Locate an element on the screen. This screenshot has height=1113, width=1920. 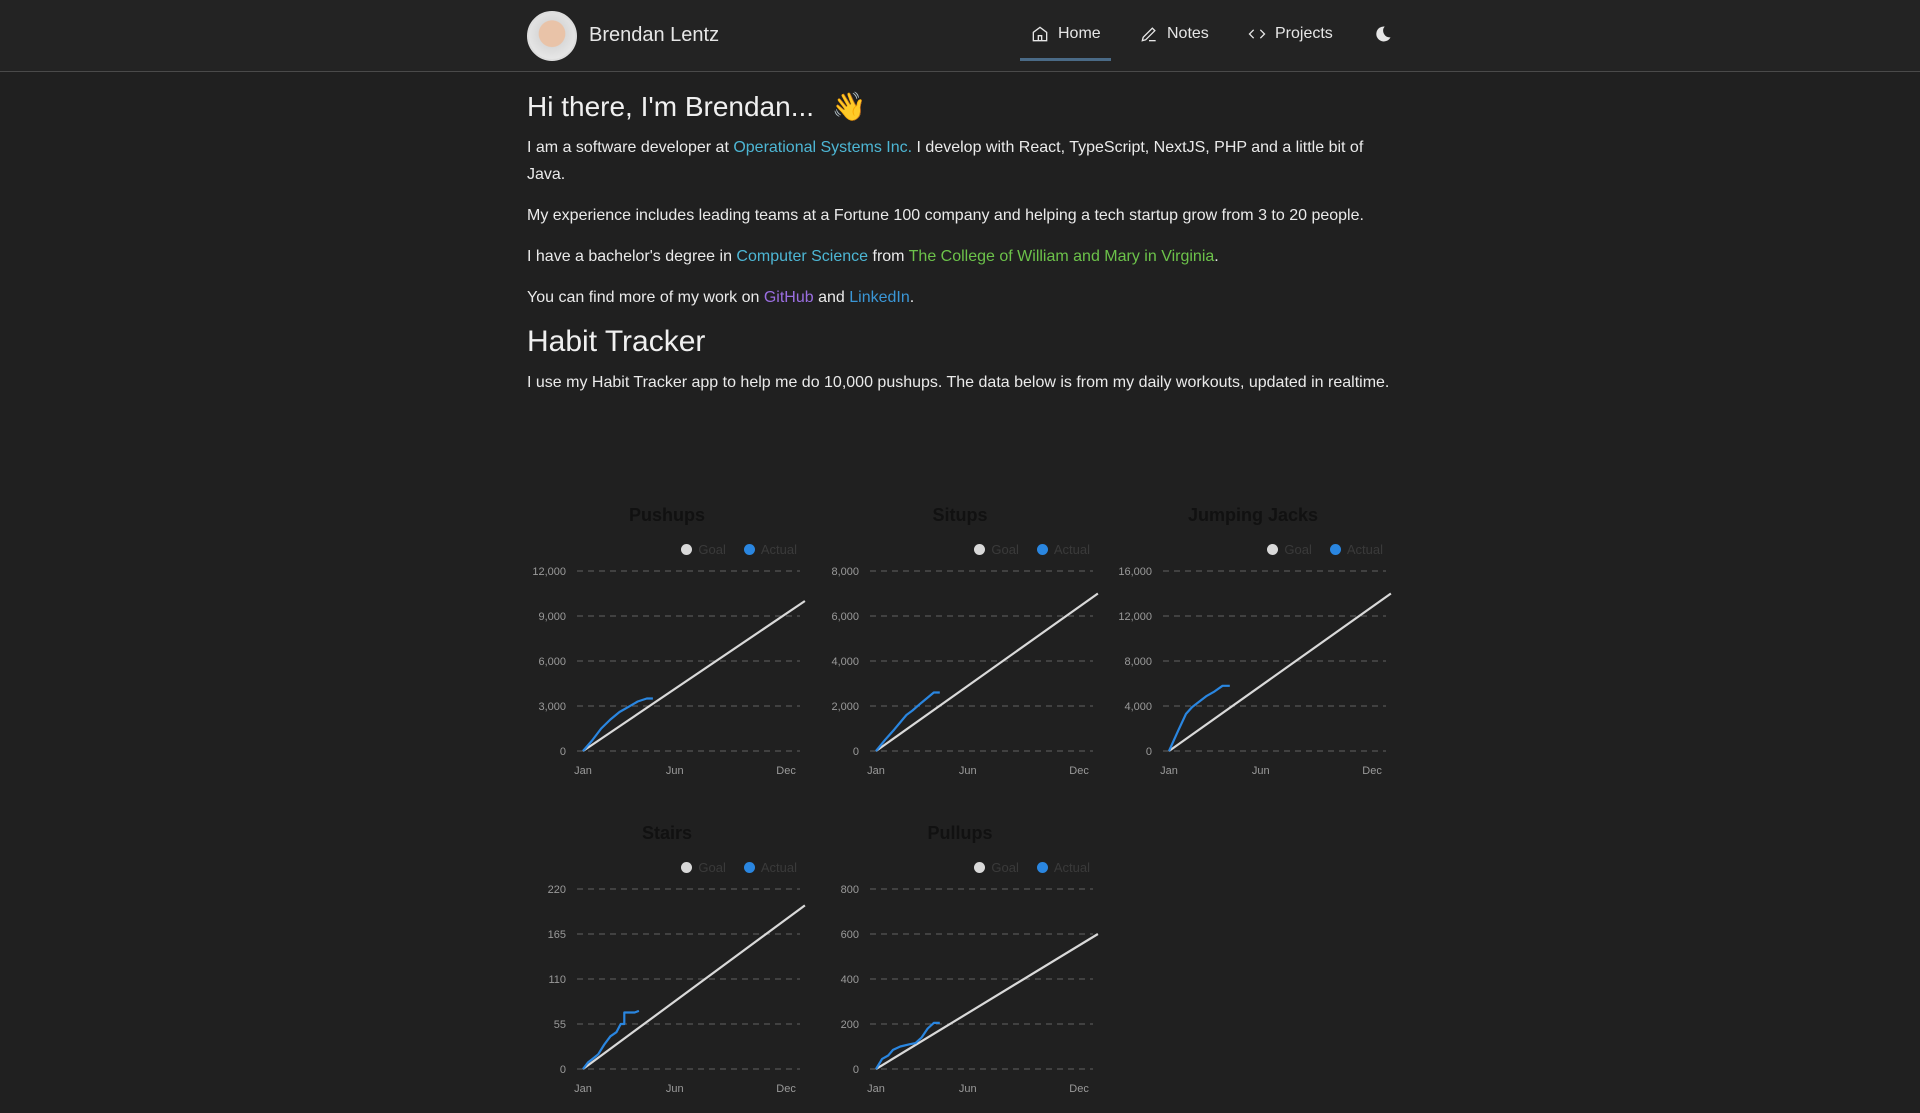
chart-plot: 0 55 110 165 220 Jan Jun Dec is located at coordinates (677, 989).